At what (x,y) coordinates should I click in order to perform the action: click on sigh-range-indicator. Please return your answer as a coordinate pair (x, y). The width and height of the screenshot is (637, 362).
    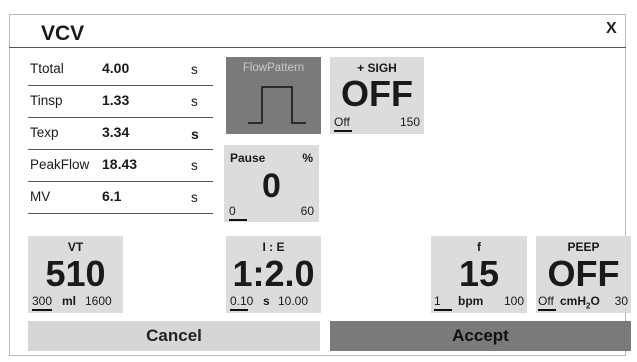
    Looking at the image, I should click on (343, 131).